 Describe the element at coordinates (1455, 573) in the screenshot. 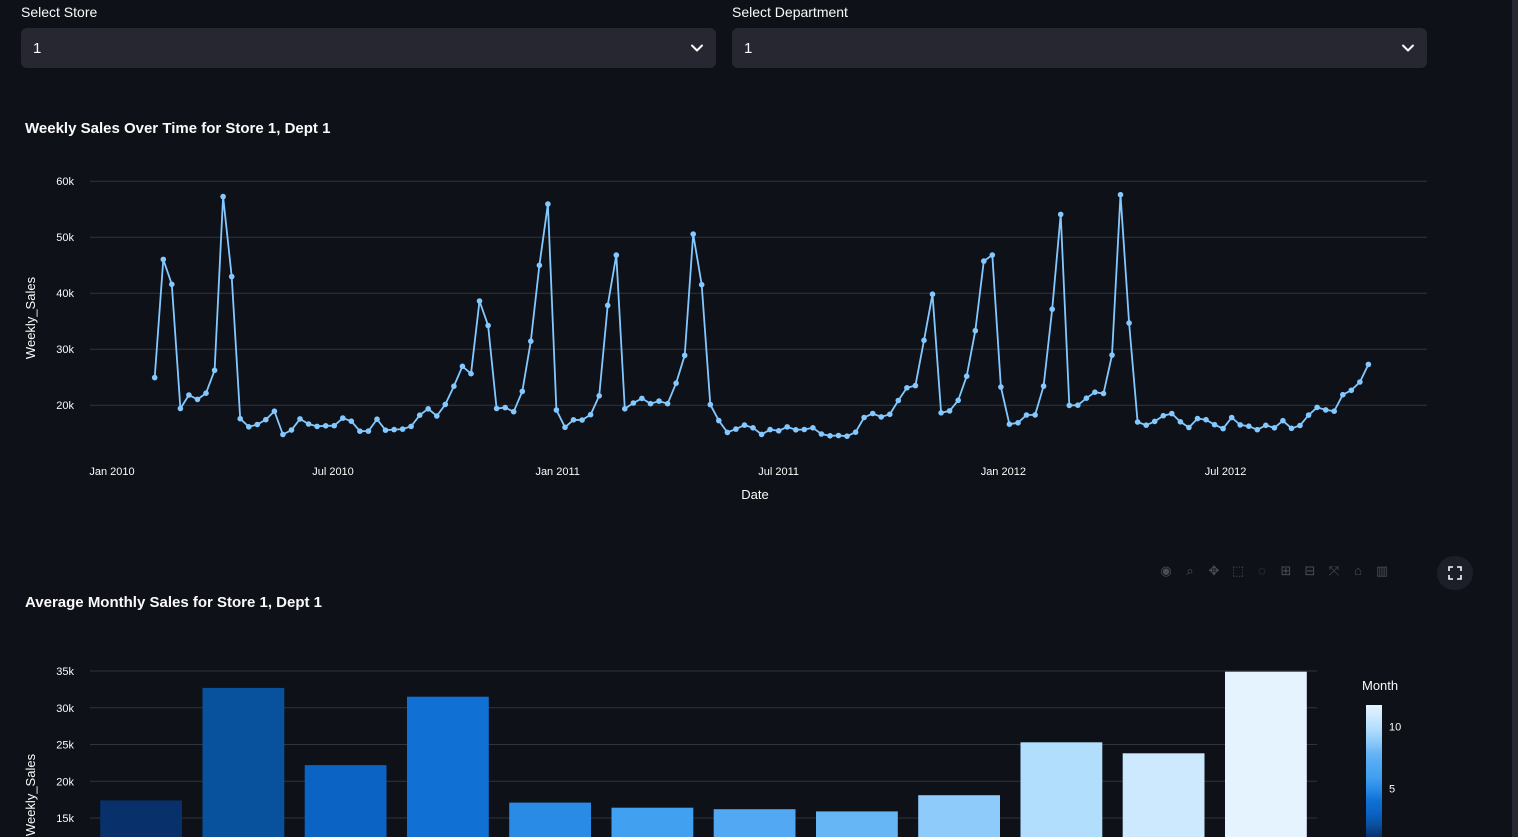

I see `fullscreen-expand-button` at that location.